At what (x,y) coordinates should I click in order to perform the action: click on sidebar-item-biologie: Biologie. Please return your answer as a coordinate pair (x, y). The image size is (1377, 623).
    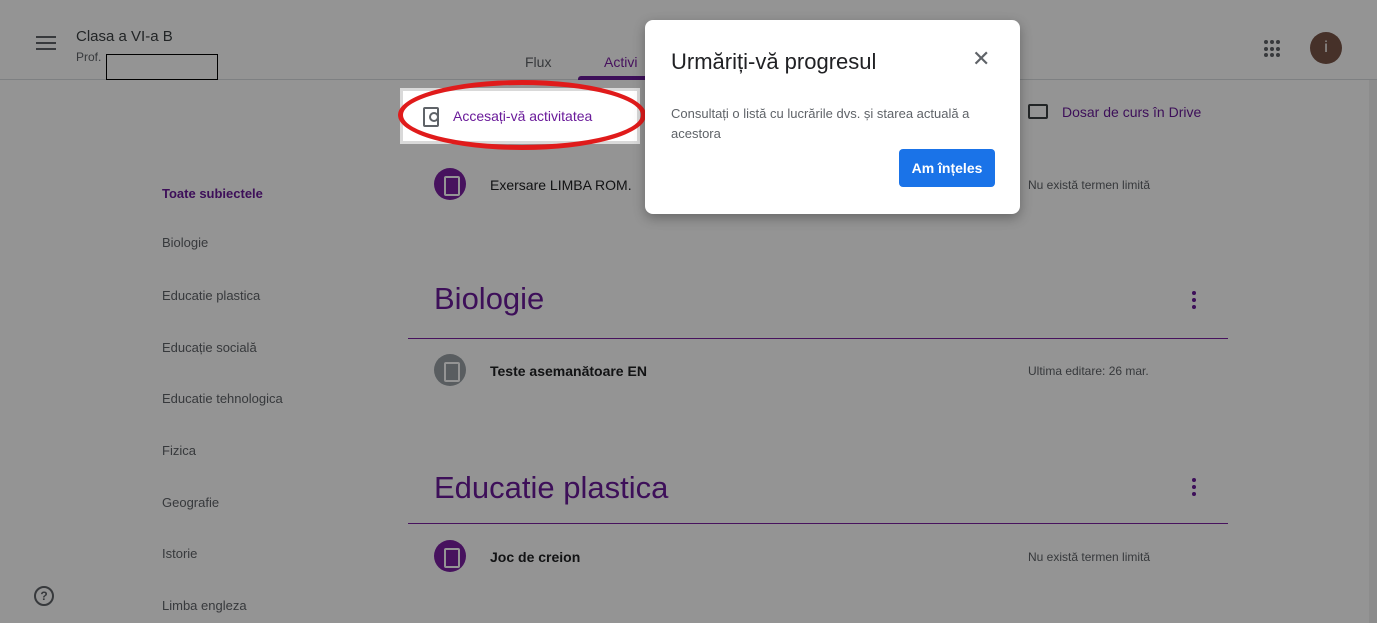
    Looking at the image, I should click on (185, 242).